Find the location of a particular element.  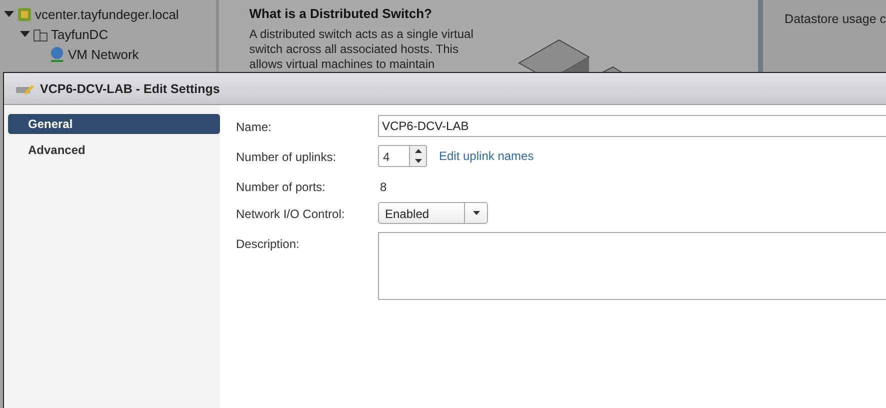

field-label: Name: is located at coordinates (254, 127).